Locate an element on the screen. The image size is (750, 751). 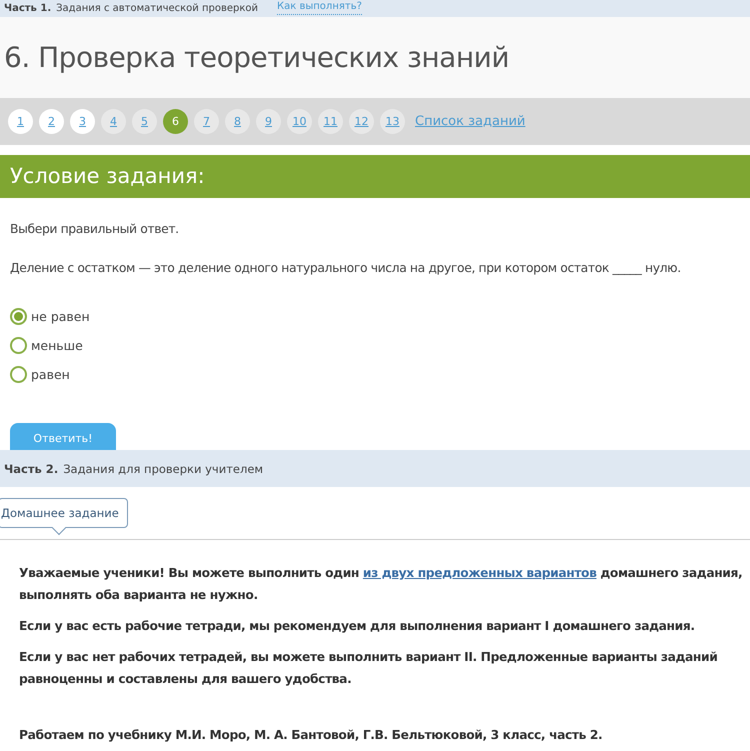
page-number: 6 is located at coordinates (175, 121).